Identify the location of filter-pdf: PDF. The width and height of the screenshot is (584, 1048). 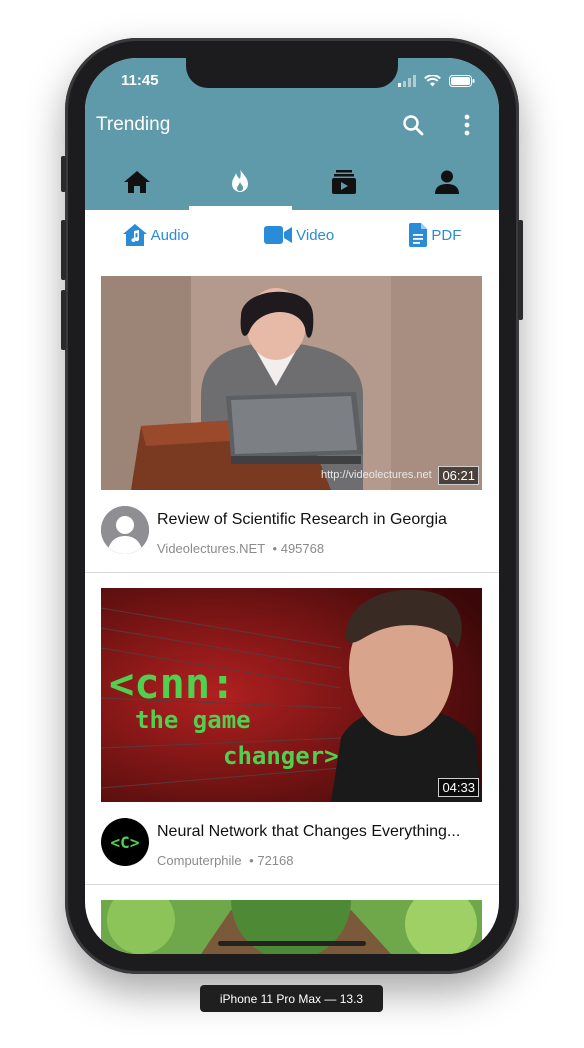
(435, 235).